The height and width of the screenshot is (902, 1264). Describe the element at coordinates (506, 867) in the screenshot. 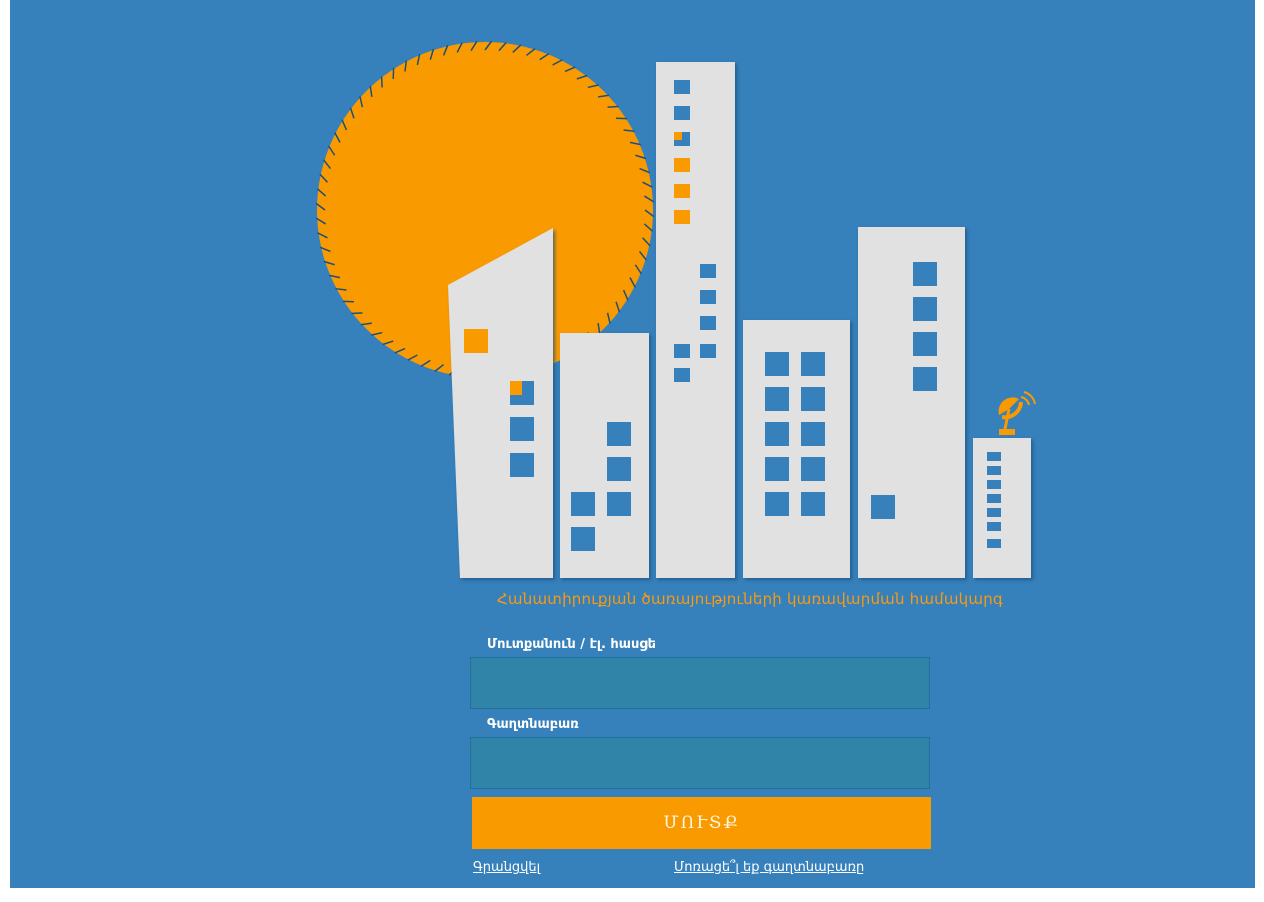

I see `register-link: Գրանցվել` at that location.